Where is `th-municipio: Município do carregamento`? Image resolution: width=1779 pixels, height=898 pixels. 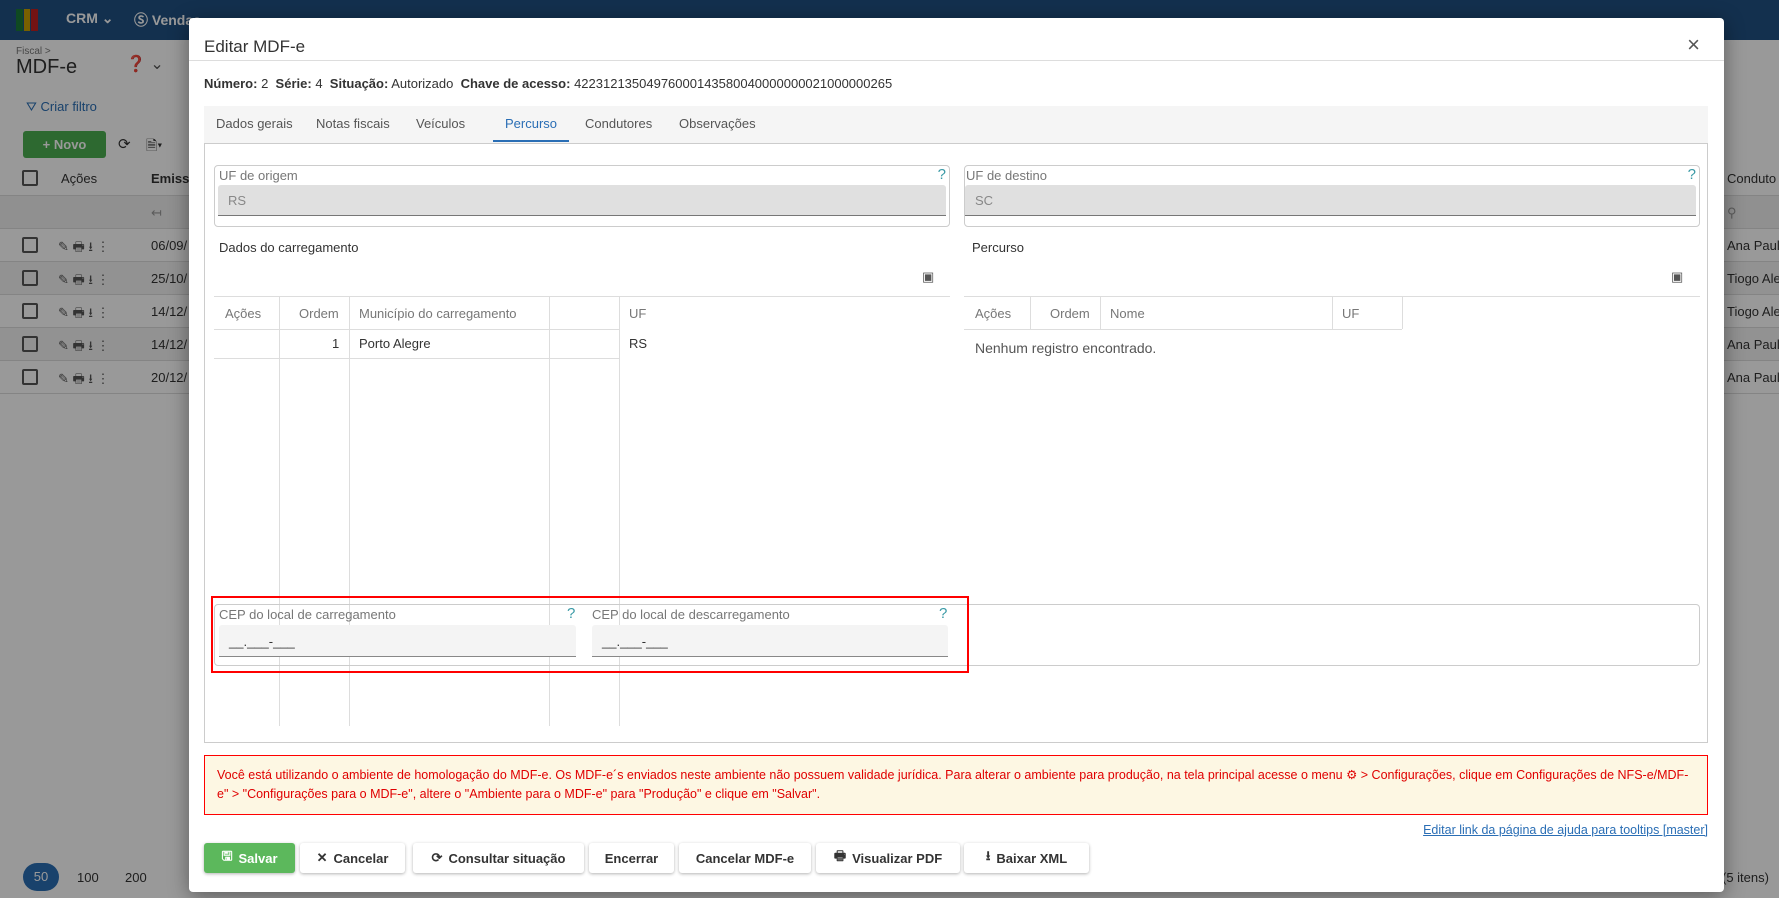 th-municipio: Município do carregamento is located at coordinates (438, 313).